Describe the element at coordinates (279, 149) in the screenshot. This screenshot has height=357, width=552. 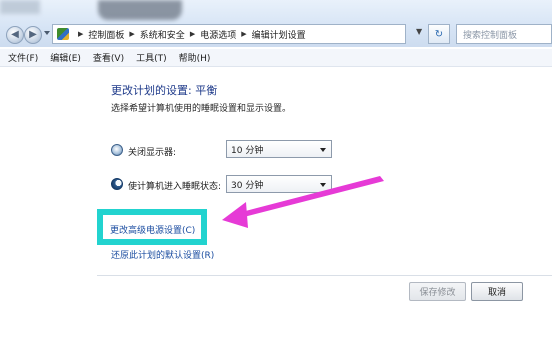
I see `display-off-select: 10 分钟` at that location.